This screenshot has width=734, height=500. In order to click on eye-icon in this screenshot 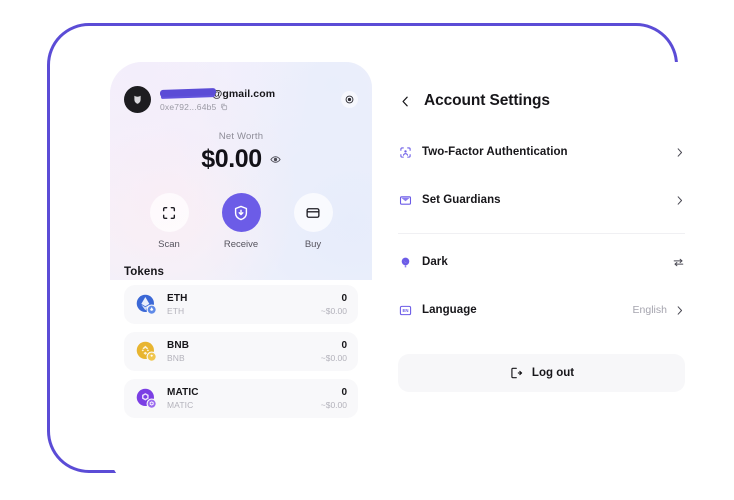, I will do `click(275, 159)`.